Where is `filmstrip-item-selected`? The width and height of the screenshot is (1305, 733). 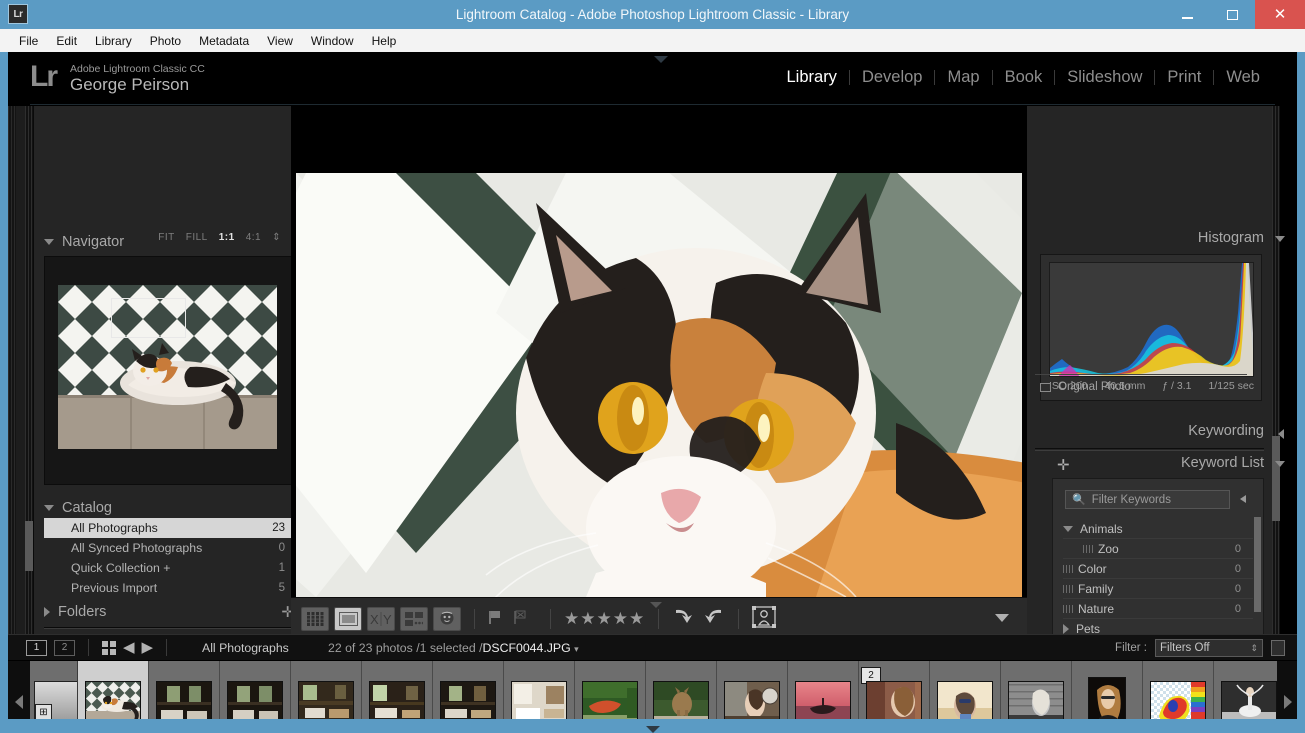 filmstrip-item-selected is located at coordinates (113, 690).